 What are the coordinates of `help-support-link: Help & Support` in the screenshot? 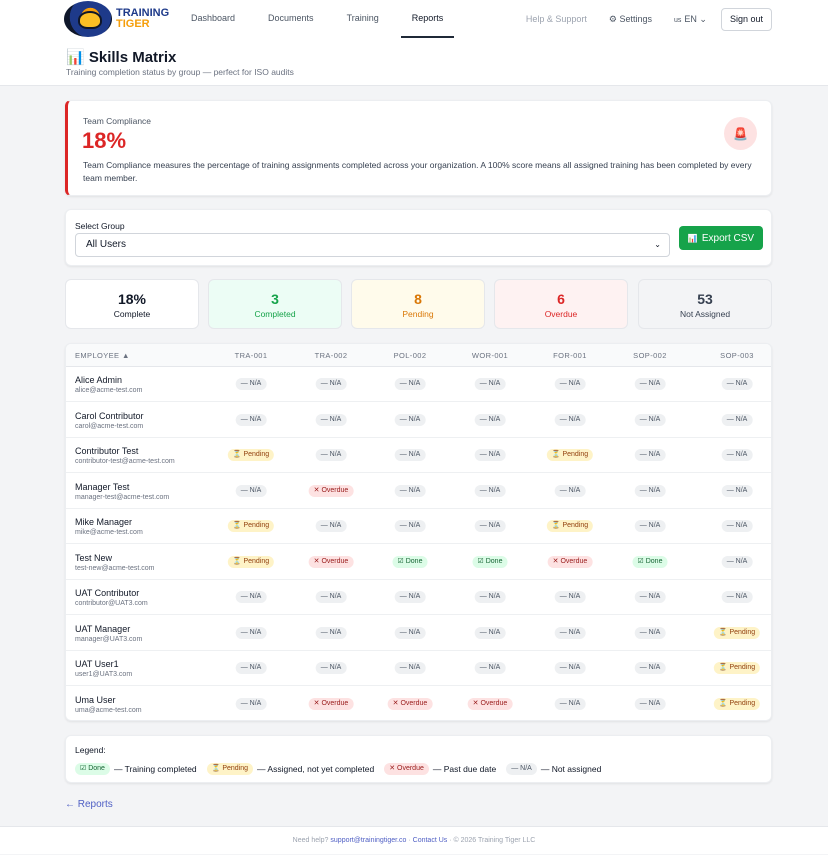 It's located at (556, 19).